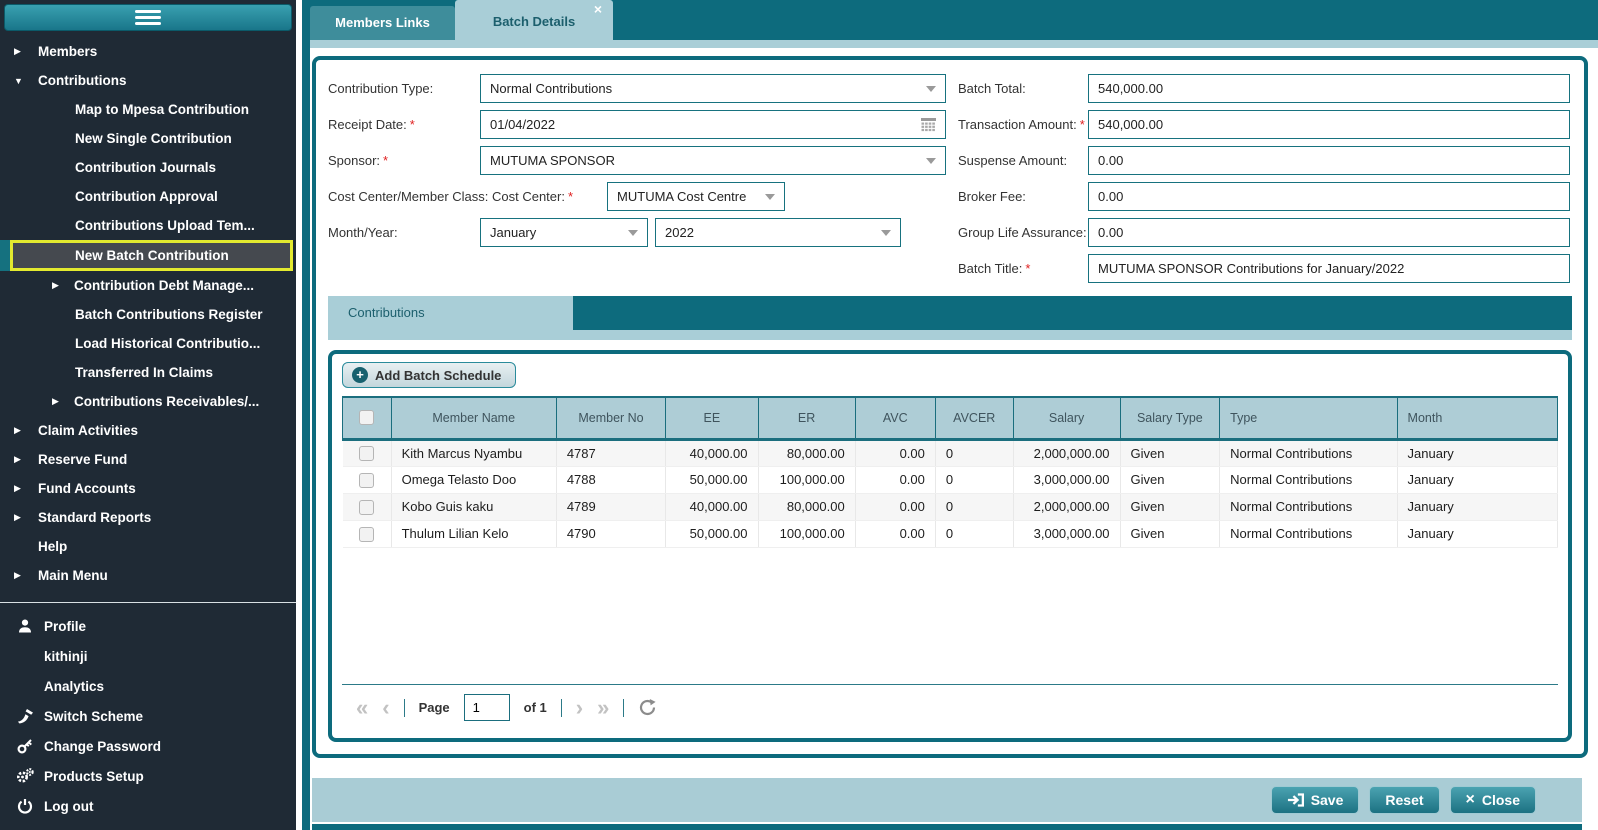  I want to click on add-batch-schedule-button: + Add Batch Schedule, so click(429, 375).